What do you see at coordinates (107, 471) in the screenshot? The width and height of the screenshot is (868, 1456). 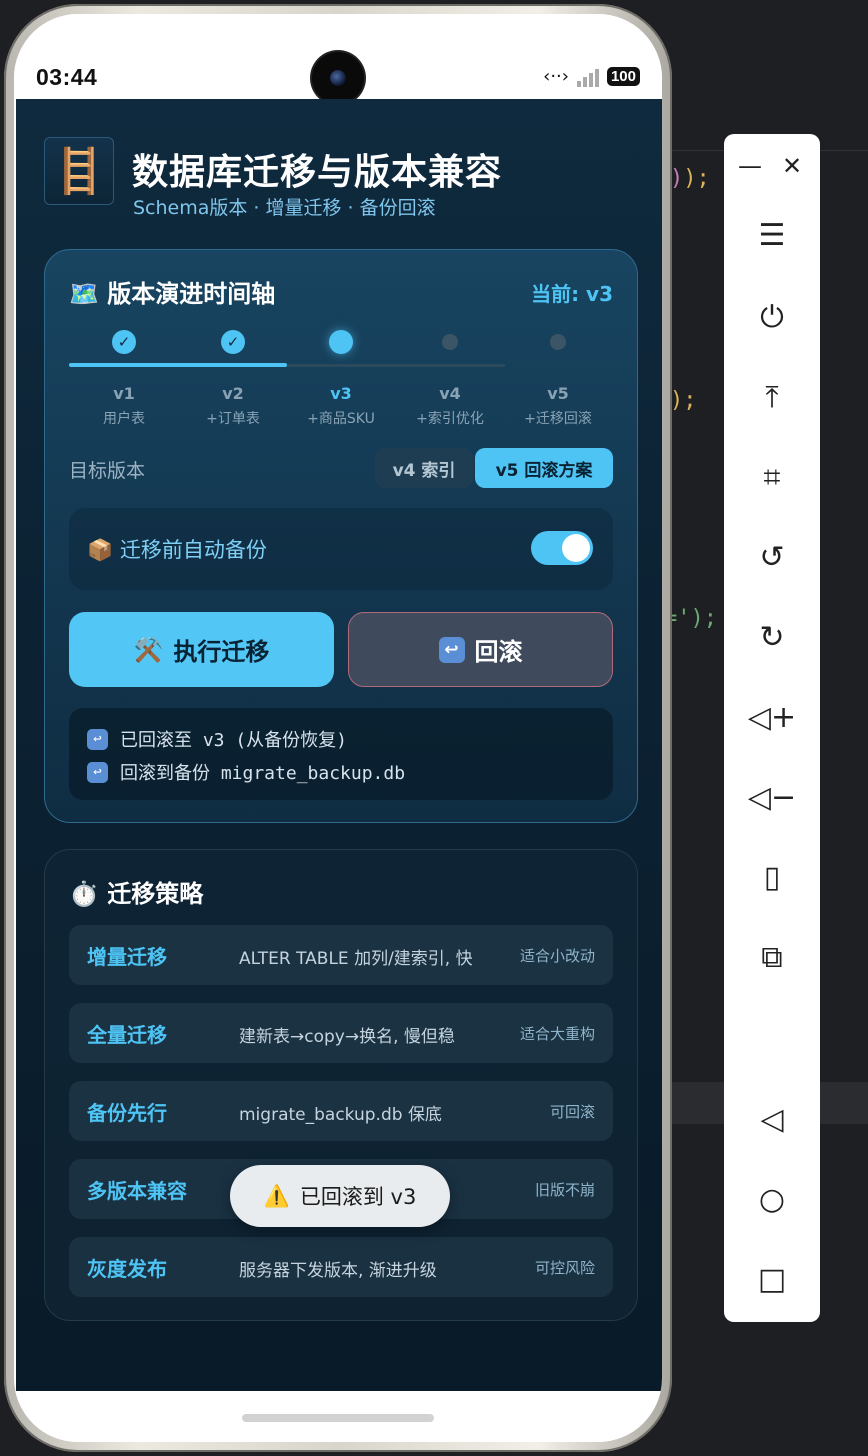 I see `target-version-label: 目标版本` at bounding box center [107, 471].